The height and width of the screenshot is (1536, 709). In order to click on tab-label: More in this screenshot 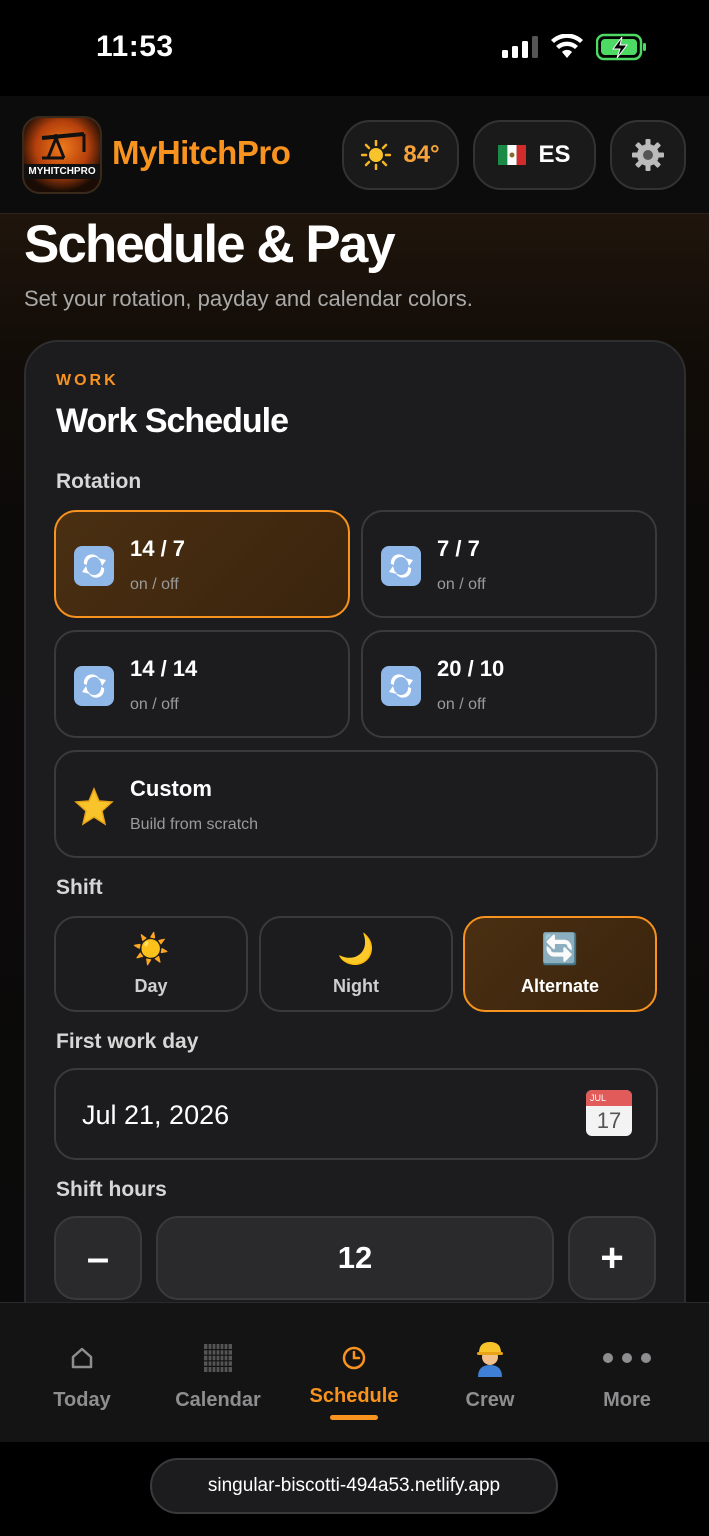, I will do `click(627, 1400)`.